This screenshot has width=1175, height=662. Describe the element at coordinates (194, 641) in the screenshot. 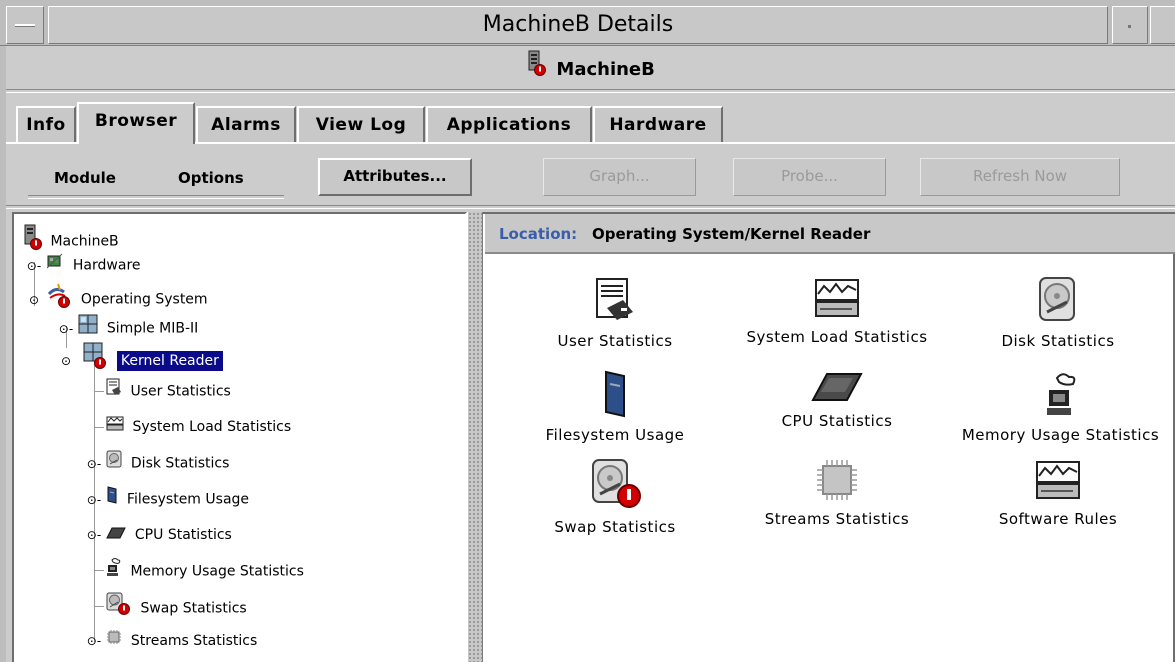

I see `tree-item-label: Streams Statistics` at that location.